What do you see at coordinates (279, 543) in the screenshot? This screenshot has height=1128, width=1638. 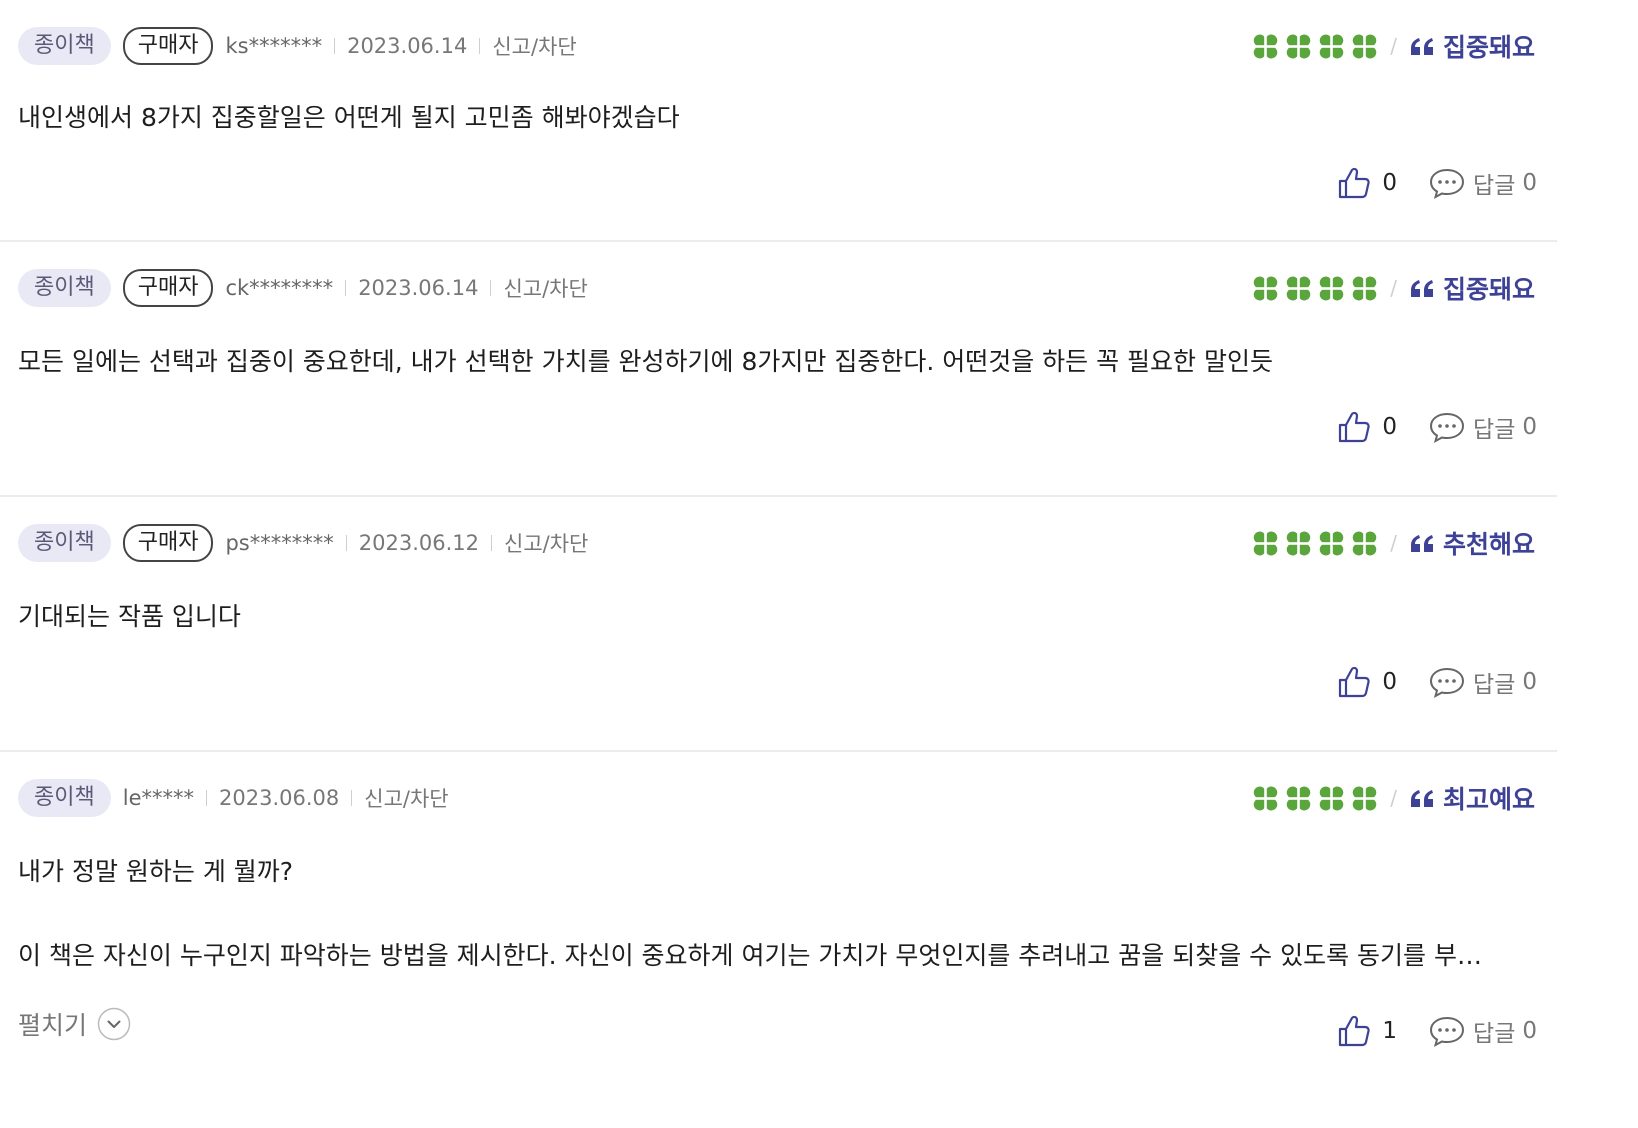 I see `reviewer-name: ps********` at bounding box center [279, 543].